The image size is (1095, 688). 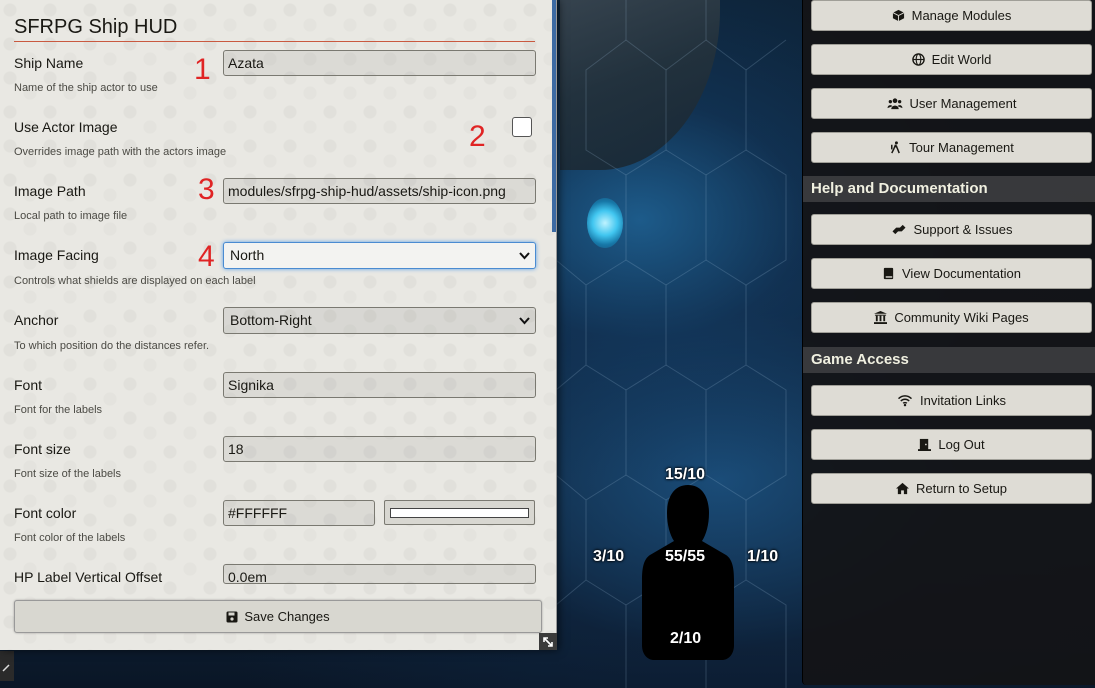 I want to click on anchor-value: Bottom-Right, so click(x=271, y=320).